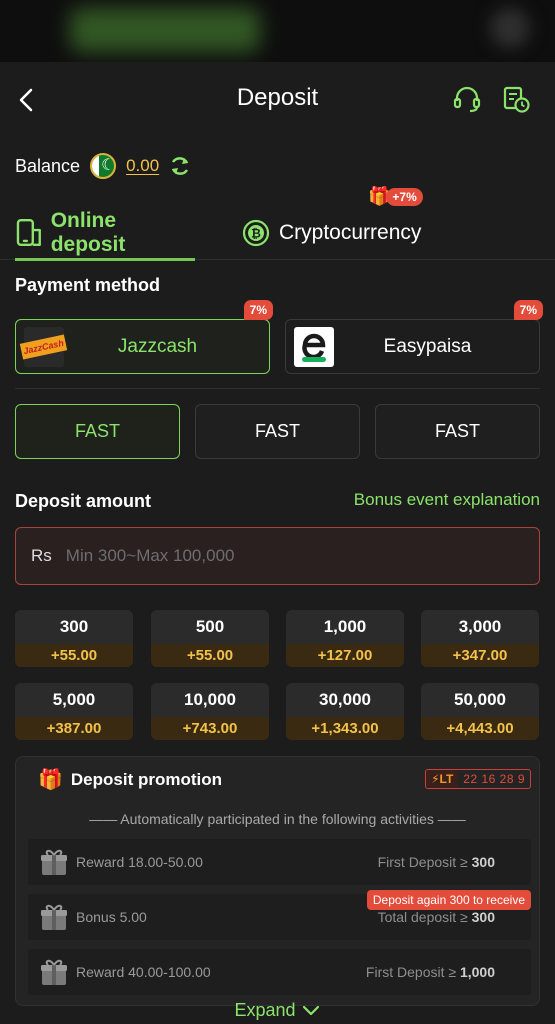 The height and width of the screenshot is (1024, 555). I want to click on condition-text: Total deposit ≥, so click(424, 917).